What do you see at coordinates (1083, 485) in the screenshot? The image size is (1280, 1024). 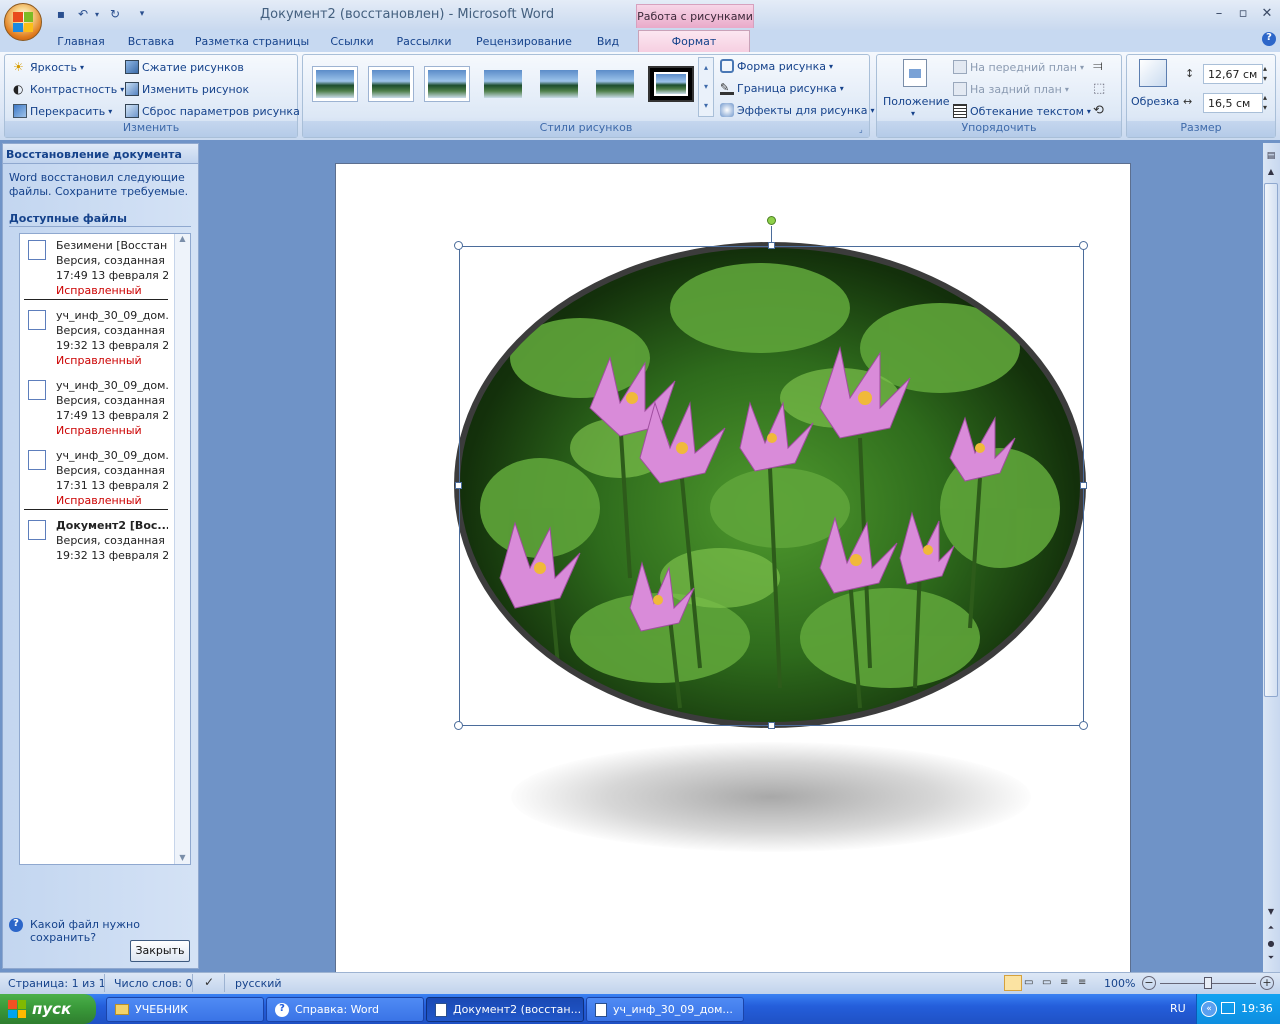 I see `resize-handle-r` at bounding box center [1083, 485].